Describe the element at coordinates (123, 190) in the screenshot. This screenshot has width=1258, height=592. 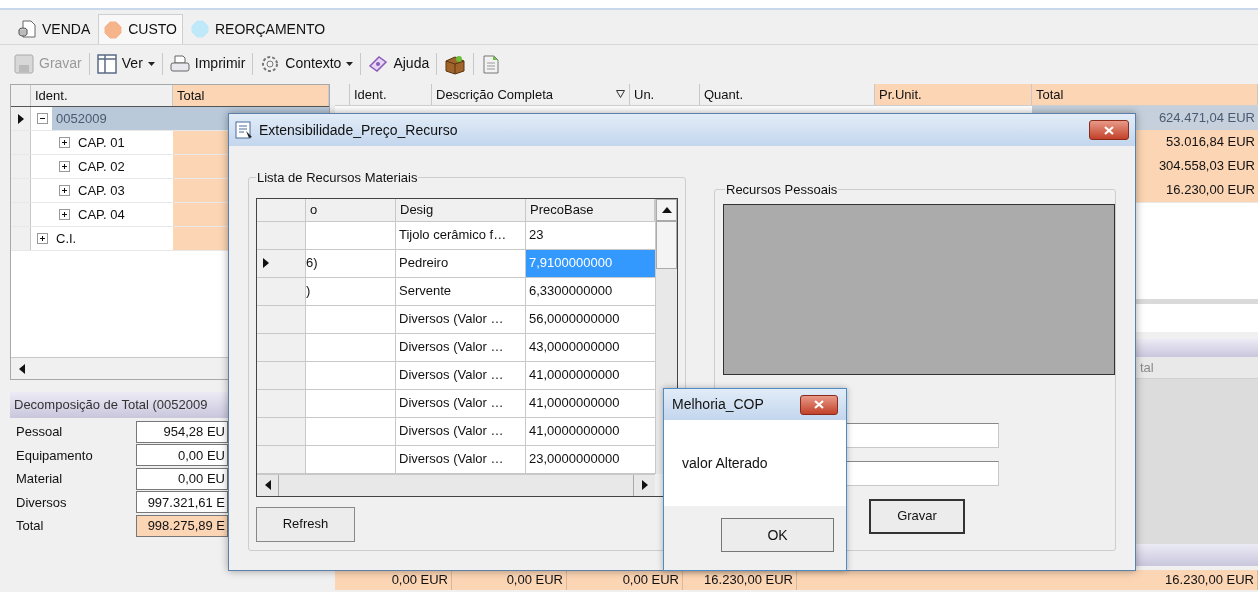
I see `tree-item: CAP. 03` at that location.